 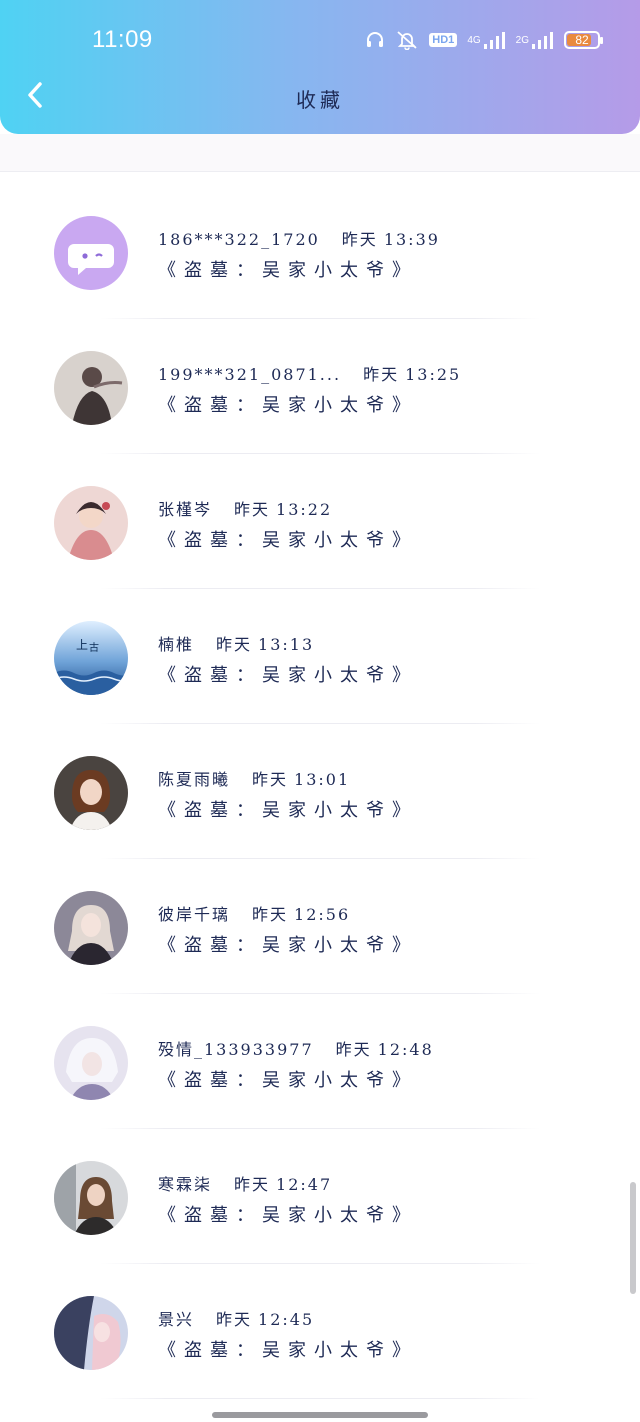 What do you see at coordinates (320, 1061) in the screenshot?
I see `list-item: 殁情_133933977 昨天 12:48 《盗墓：吴家小太爷》` at bounding box center [320, 1061].